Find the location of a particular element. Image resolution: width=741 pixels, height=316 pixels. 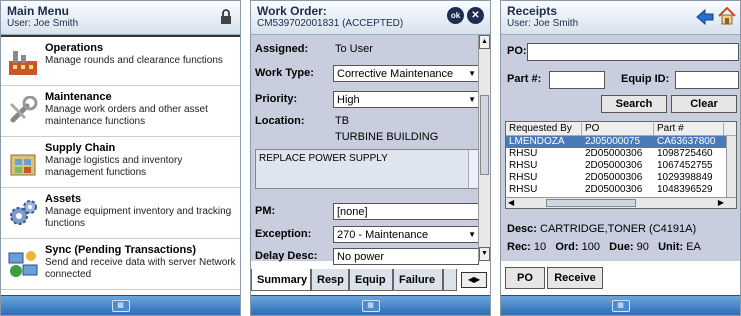

column-requested-by: Requested By is located at coordinates (544, 129).